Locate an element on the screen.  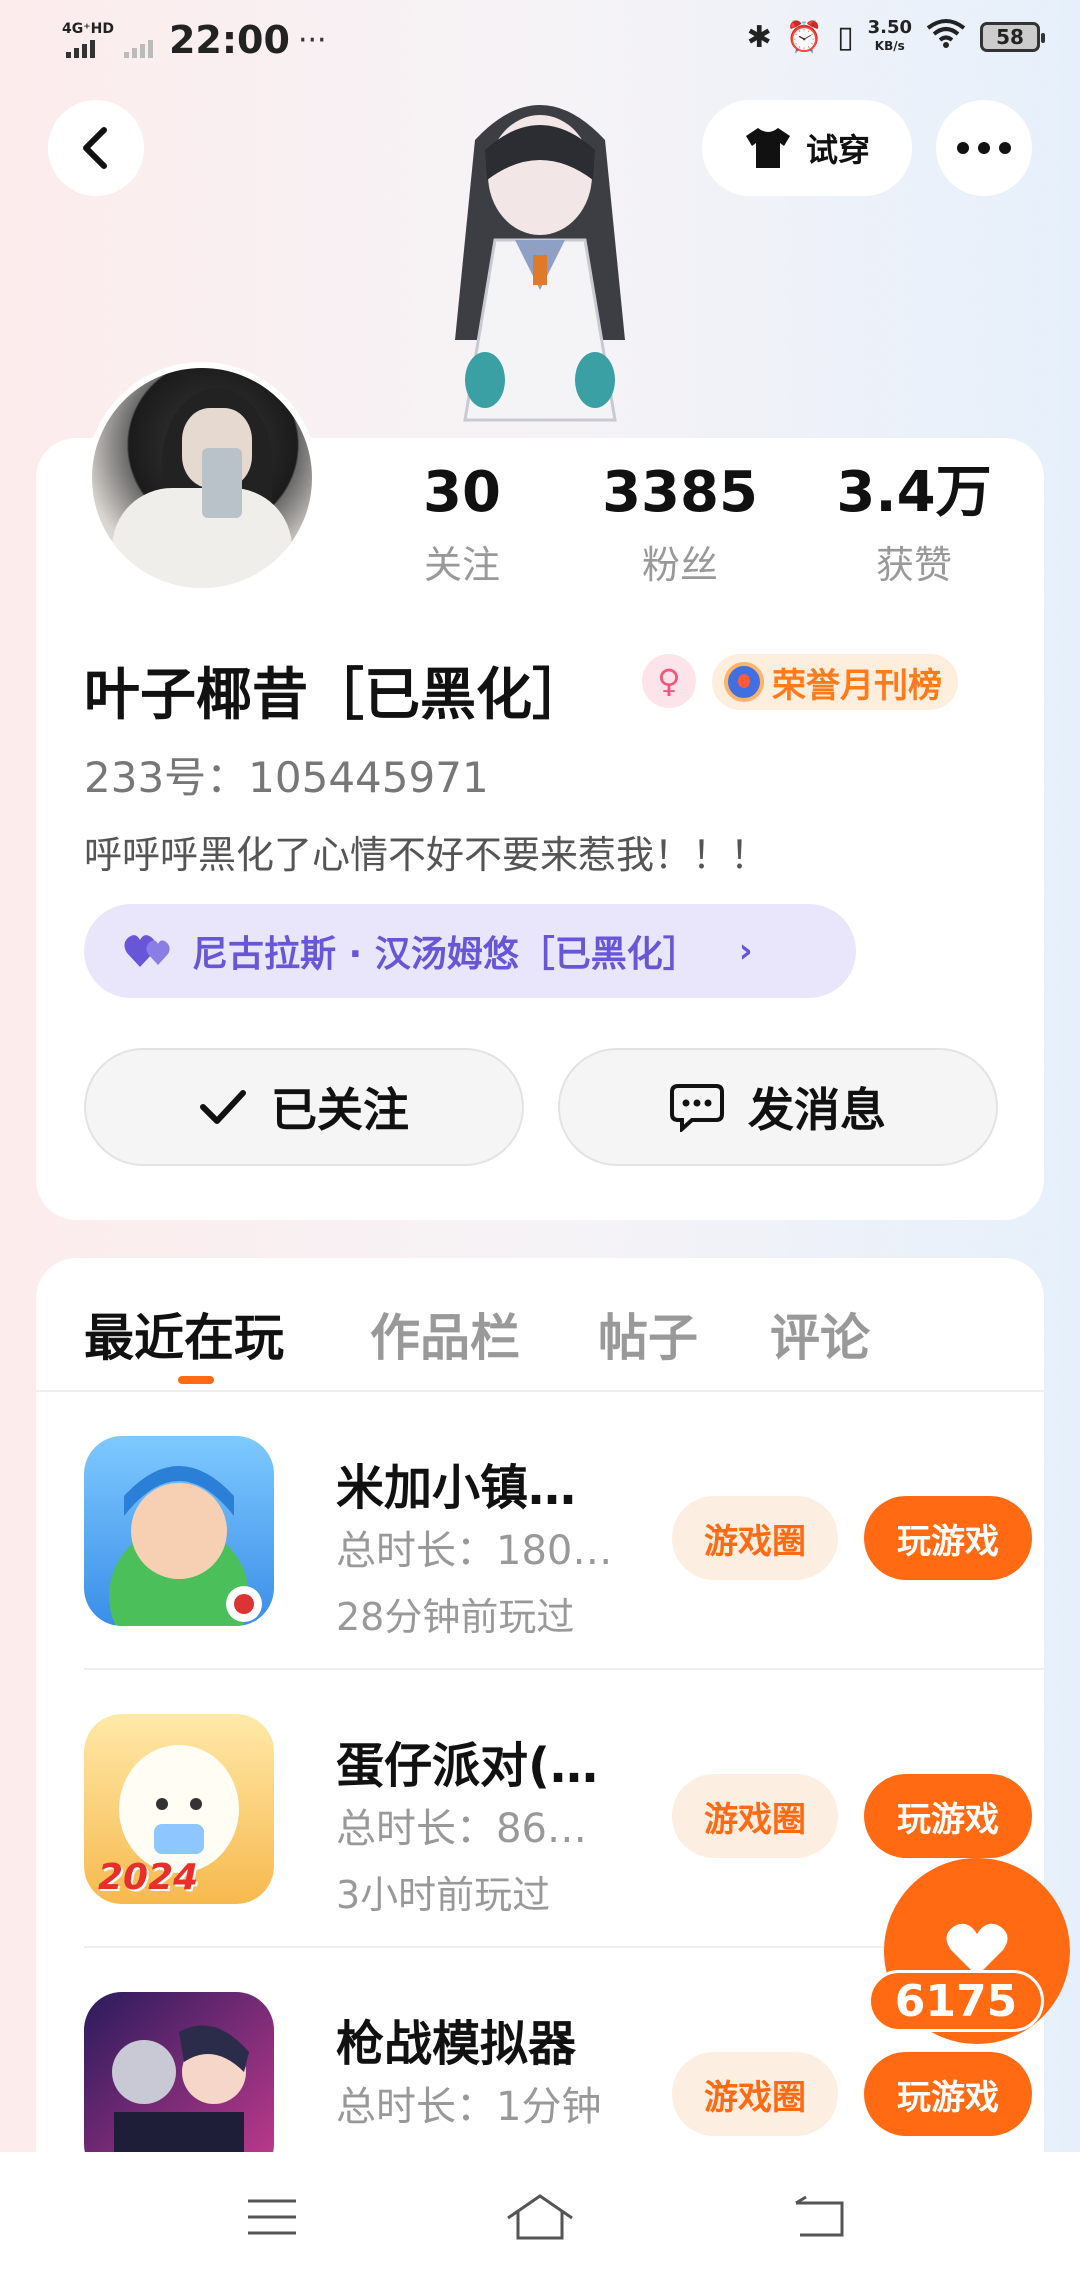
game-row: 米加小镇… 总时长：180… 28分钟前玩过 游戏圈 玩游戏 is located at coordinates (564, 1531).